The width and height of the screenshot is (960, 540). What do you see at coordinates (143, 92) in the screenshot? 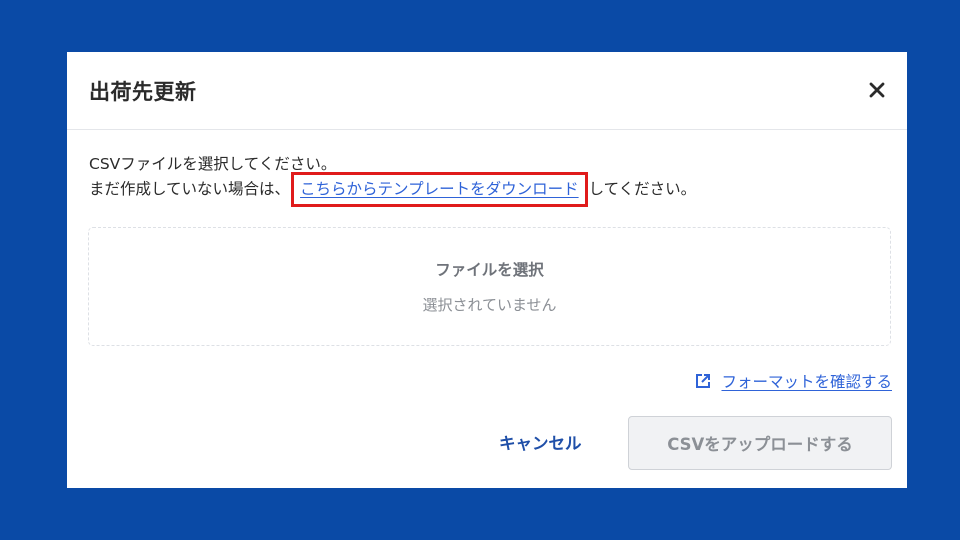
I see `dialog-title: 出荷先更新` at bounding box center [143, 92].